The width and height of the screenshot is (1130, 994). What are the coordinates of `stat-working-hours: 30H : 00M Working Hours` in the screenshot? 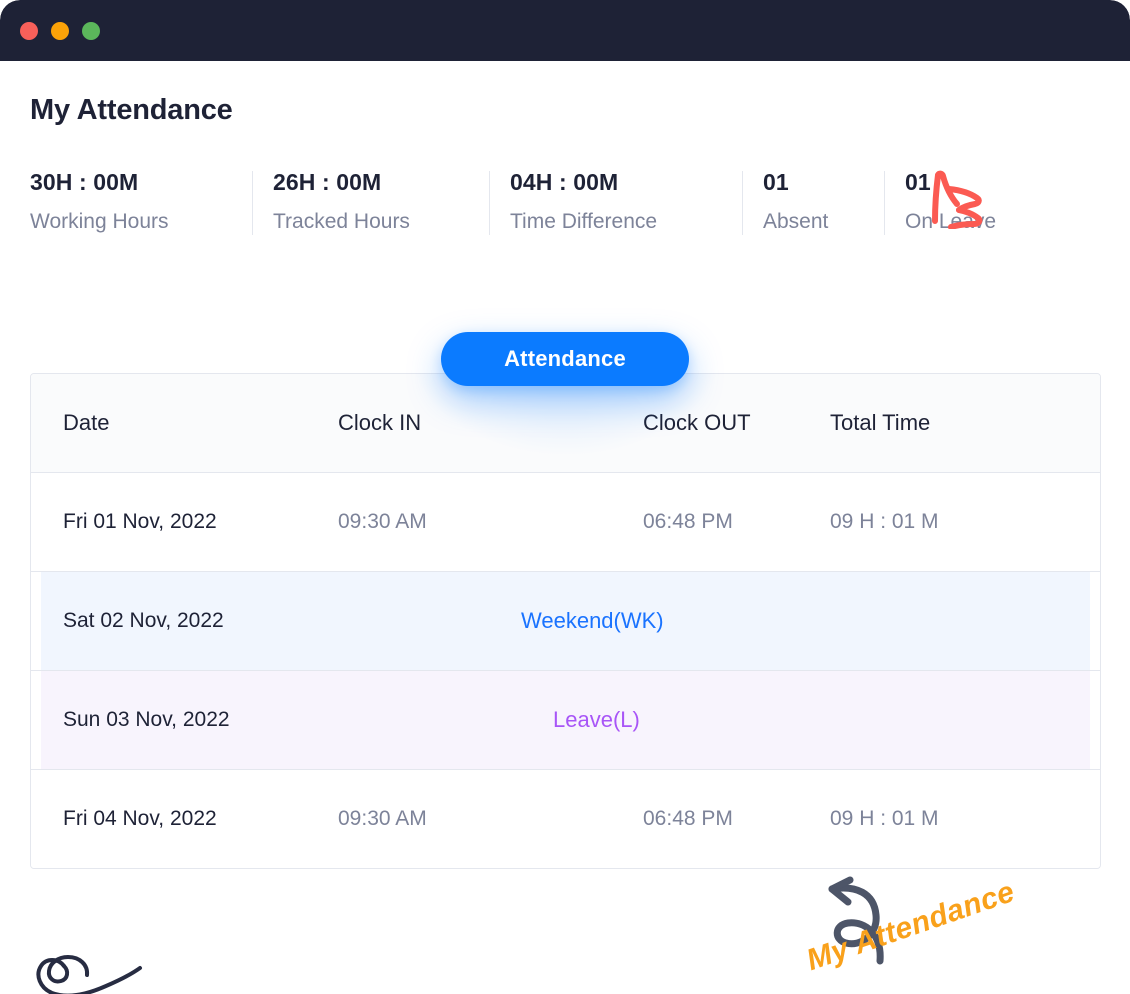 It's located at (99, 201).